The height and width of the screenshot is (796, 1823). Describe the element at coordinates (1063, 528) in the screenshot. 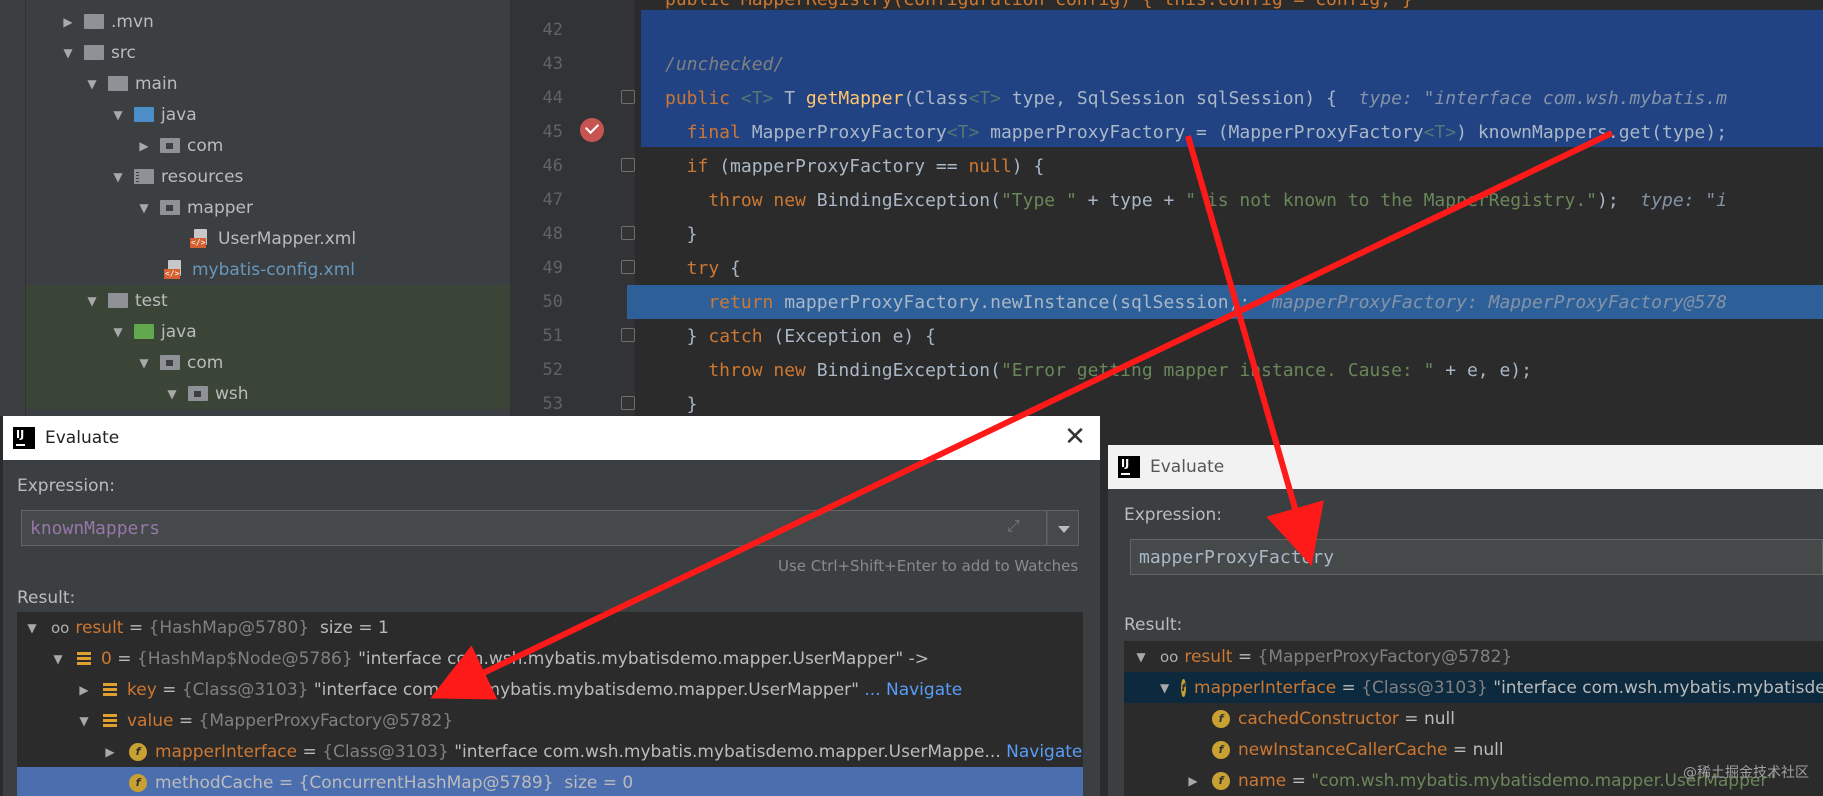

I see `history-dropdown-button` at that location.